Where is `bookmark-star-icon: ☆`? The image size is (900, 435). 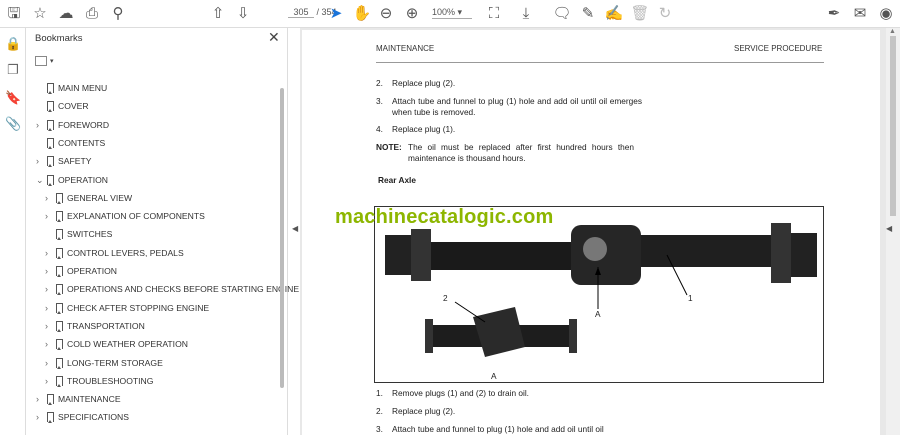 bookmark-star-icon: ☆ is located at coordinates (40, 14).